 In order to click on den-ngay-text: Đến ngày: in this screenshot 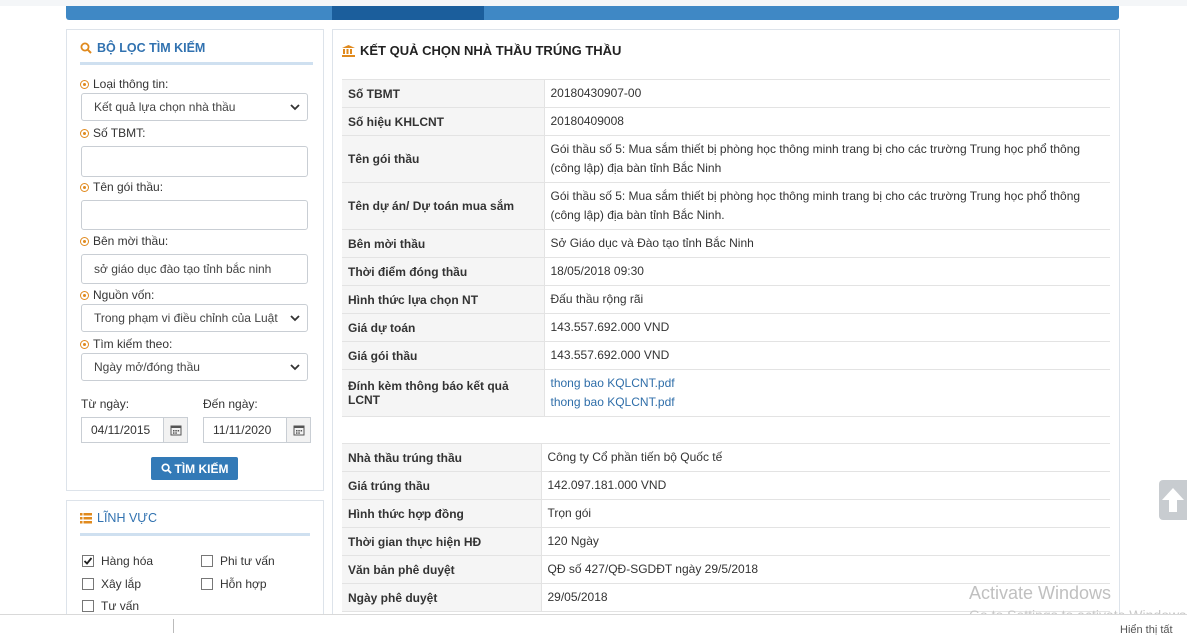, I will do `click(230, 404)`.